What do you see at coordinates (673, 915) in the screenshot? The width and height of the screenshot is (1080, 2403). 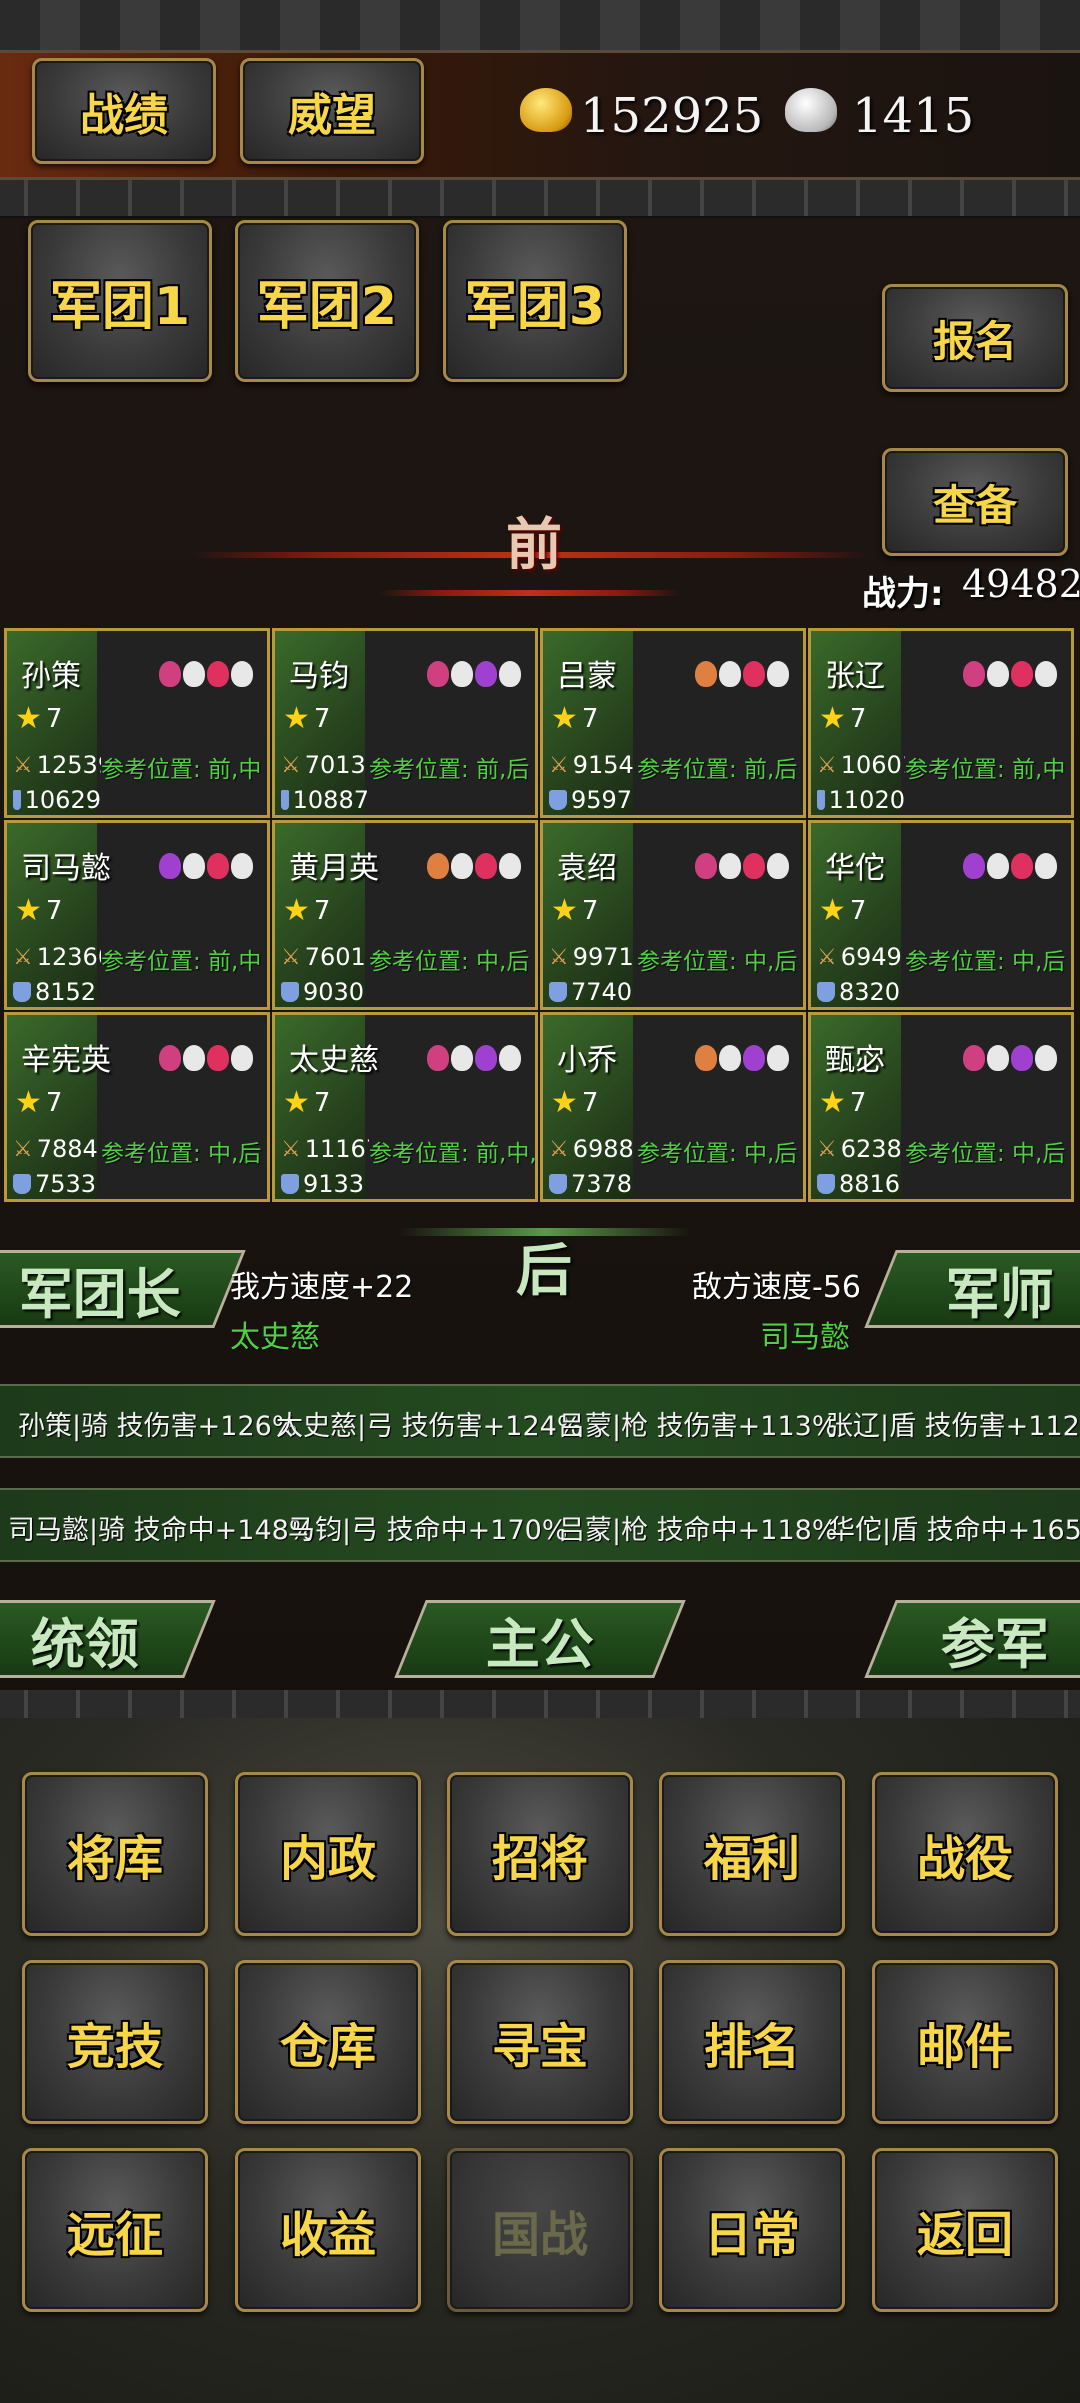 I see `hero-card: 袁绍 ★ 7 ⚔ 9971 7740 参考位置: 中,后` at bounding box center [673, 915].